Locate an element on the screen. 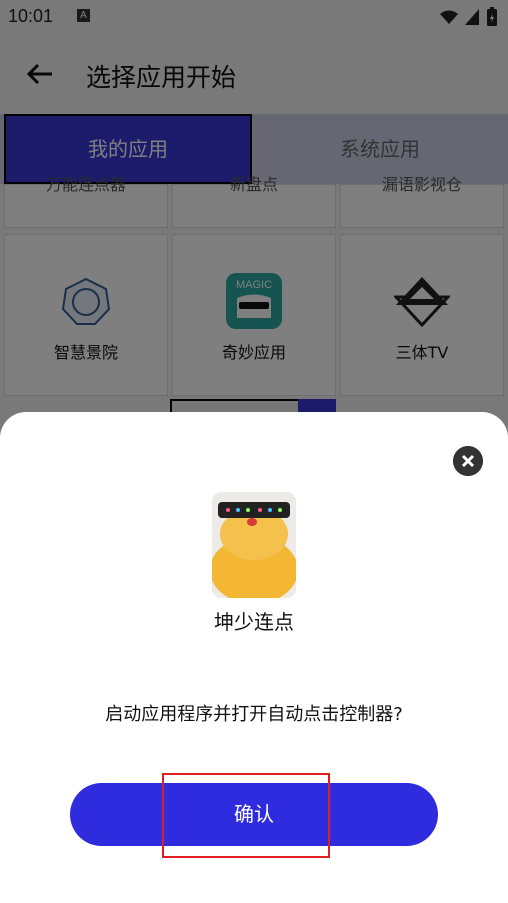 The image size is (508, 903). dialog-app-name: 坤少连点 is located at coordinates (254, 622).